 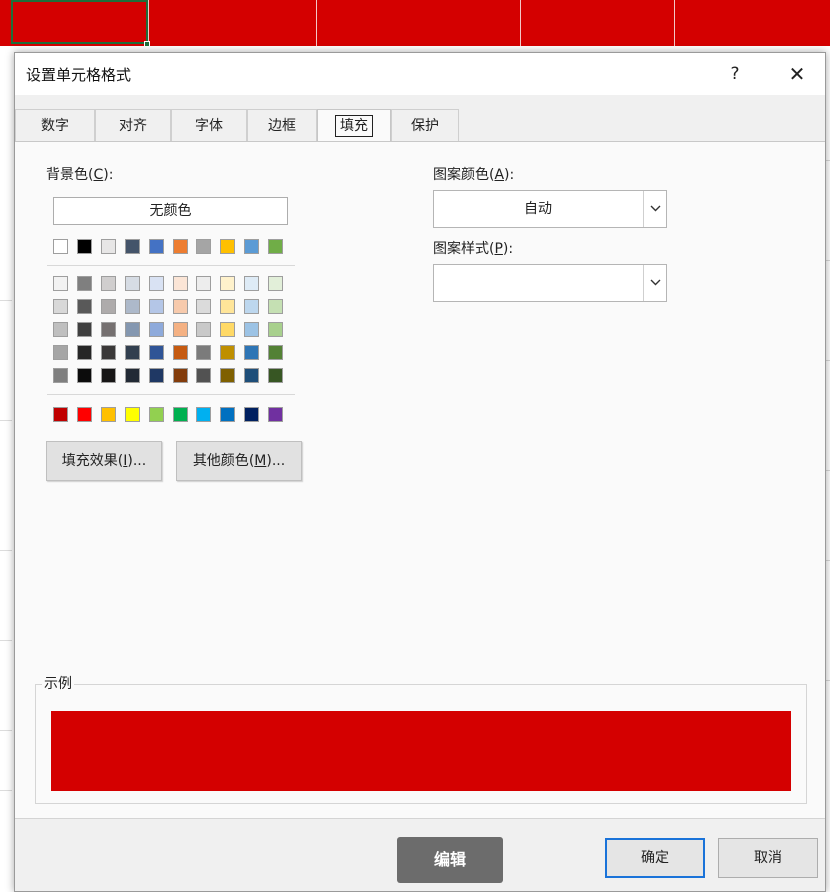 I want to click on close-button: ✕, so click(x=797, y=74).